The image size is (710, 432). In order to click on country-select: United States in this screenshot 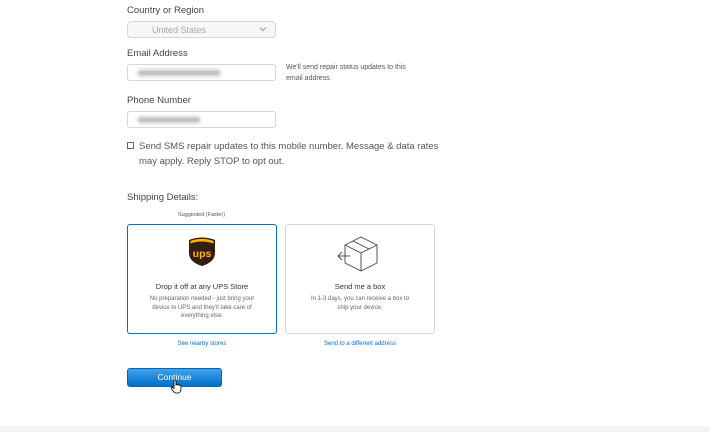, I will do `click(201, 29)`.